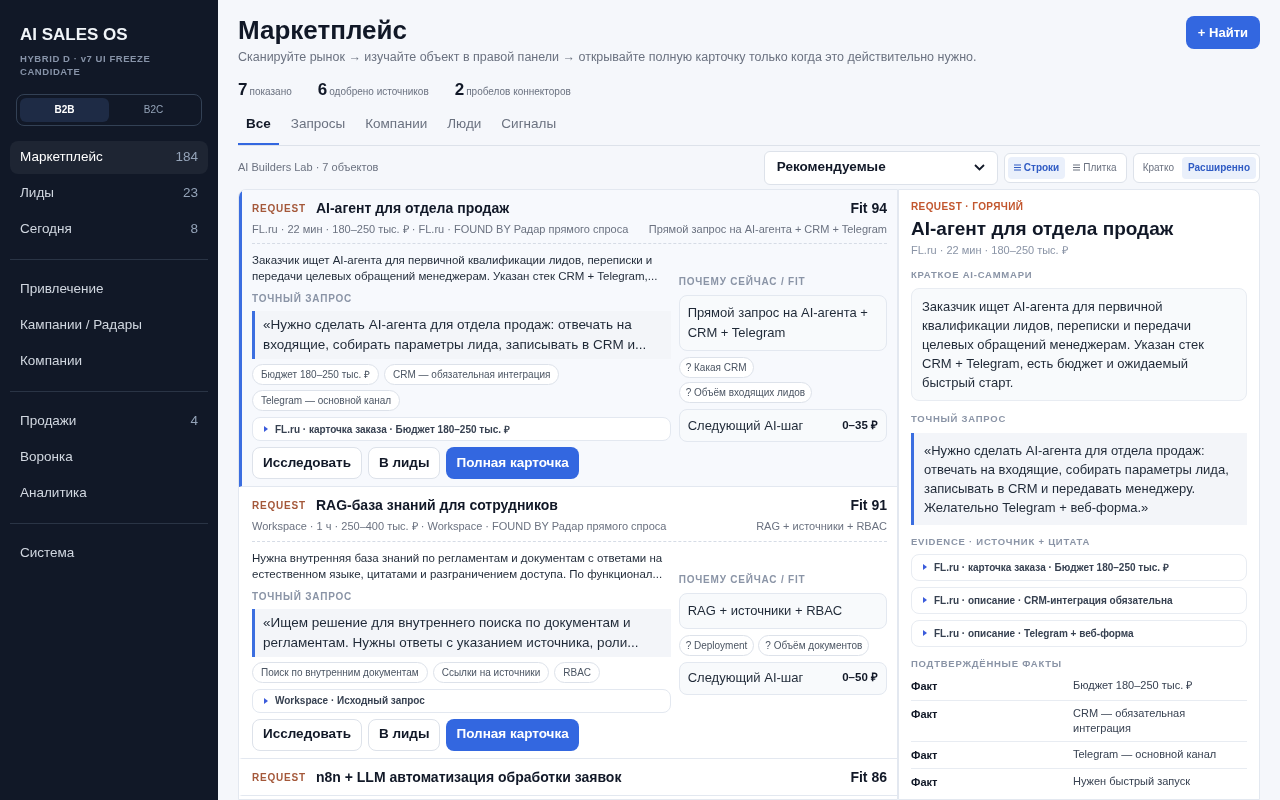 The image size is (1280, 800). Describe the element at coordinates (1130, 720) in the screenshot. I see `fact-value: CRM — обязательная интеграция` at that location.